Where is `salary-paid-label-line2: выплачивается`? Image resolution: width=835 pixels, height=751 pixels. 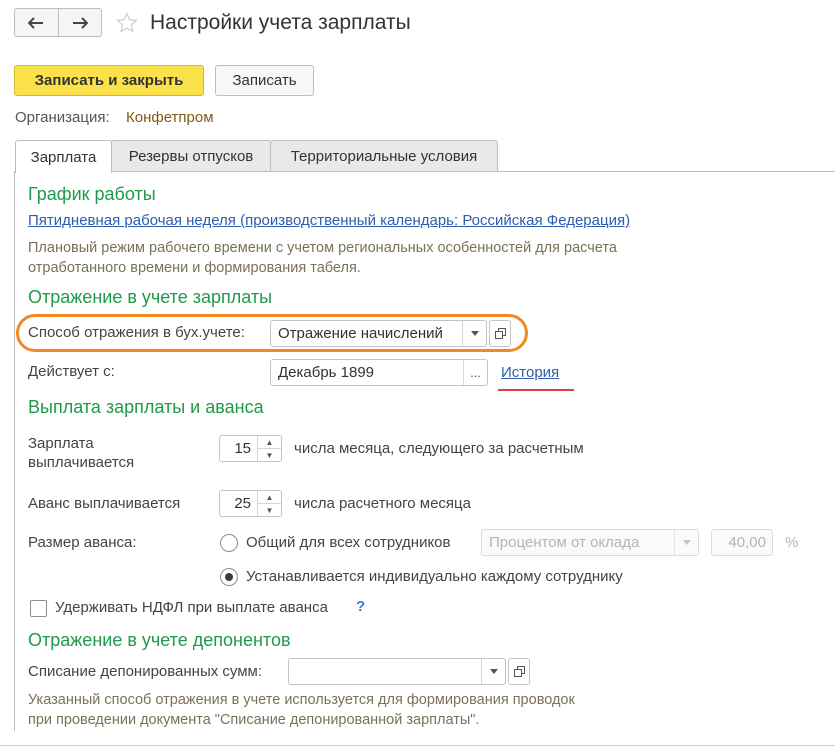
salary-paid-label-line2: выплачивается is located at coordinates (81, 462).